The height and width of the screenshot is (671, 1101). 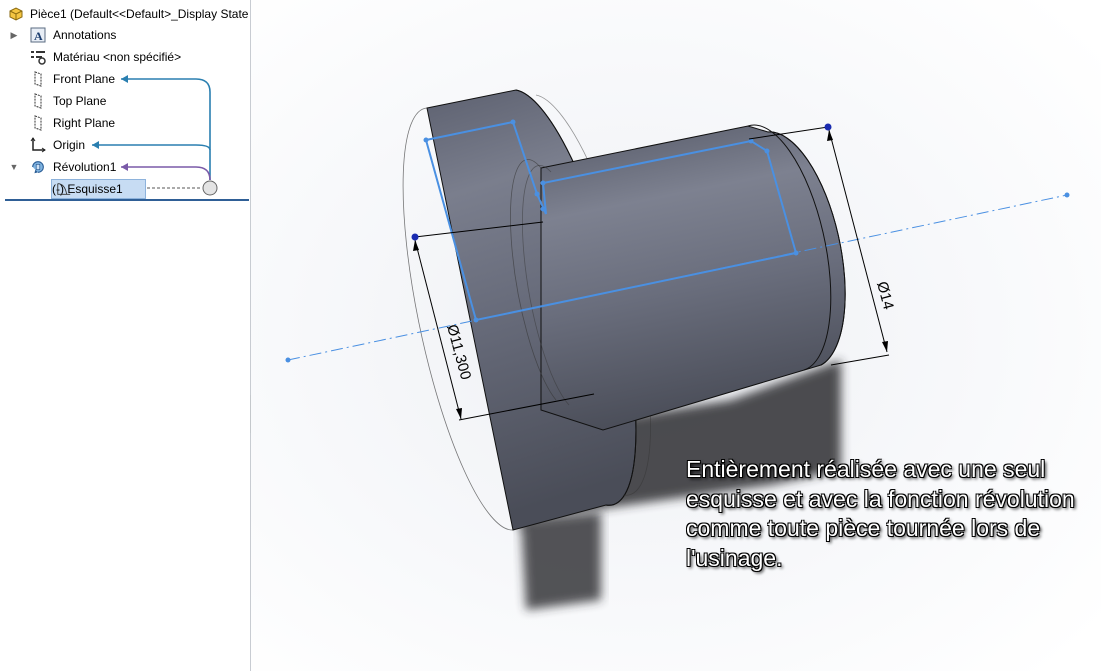 I want to click on rollback-bar, so click(x=127, y=200).